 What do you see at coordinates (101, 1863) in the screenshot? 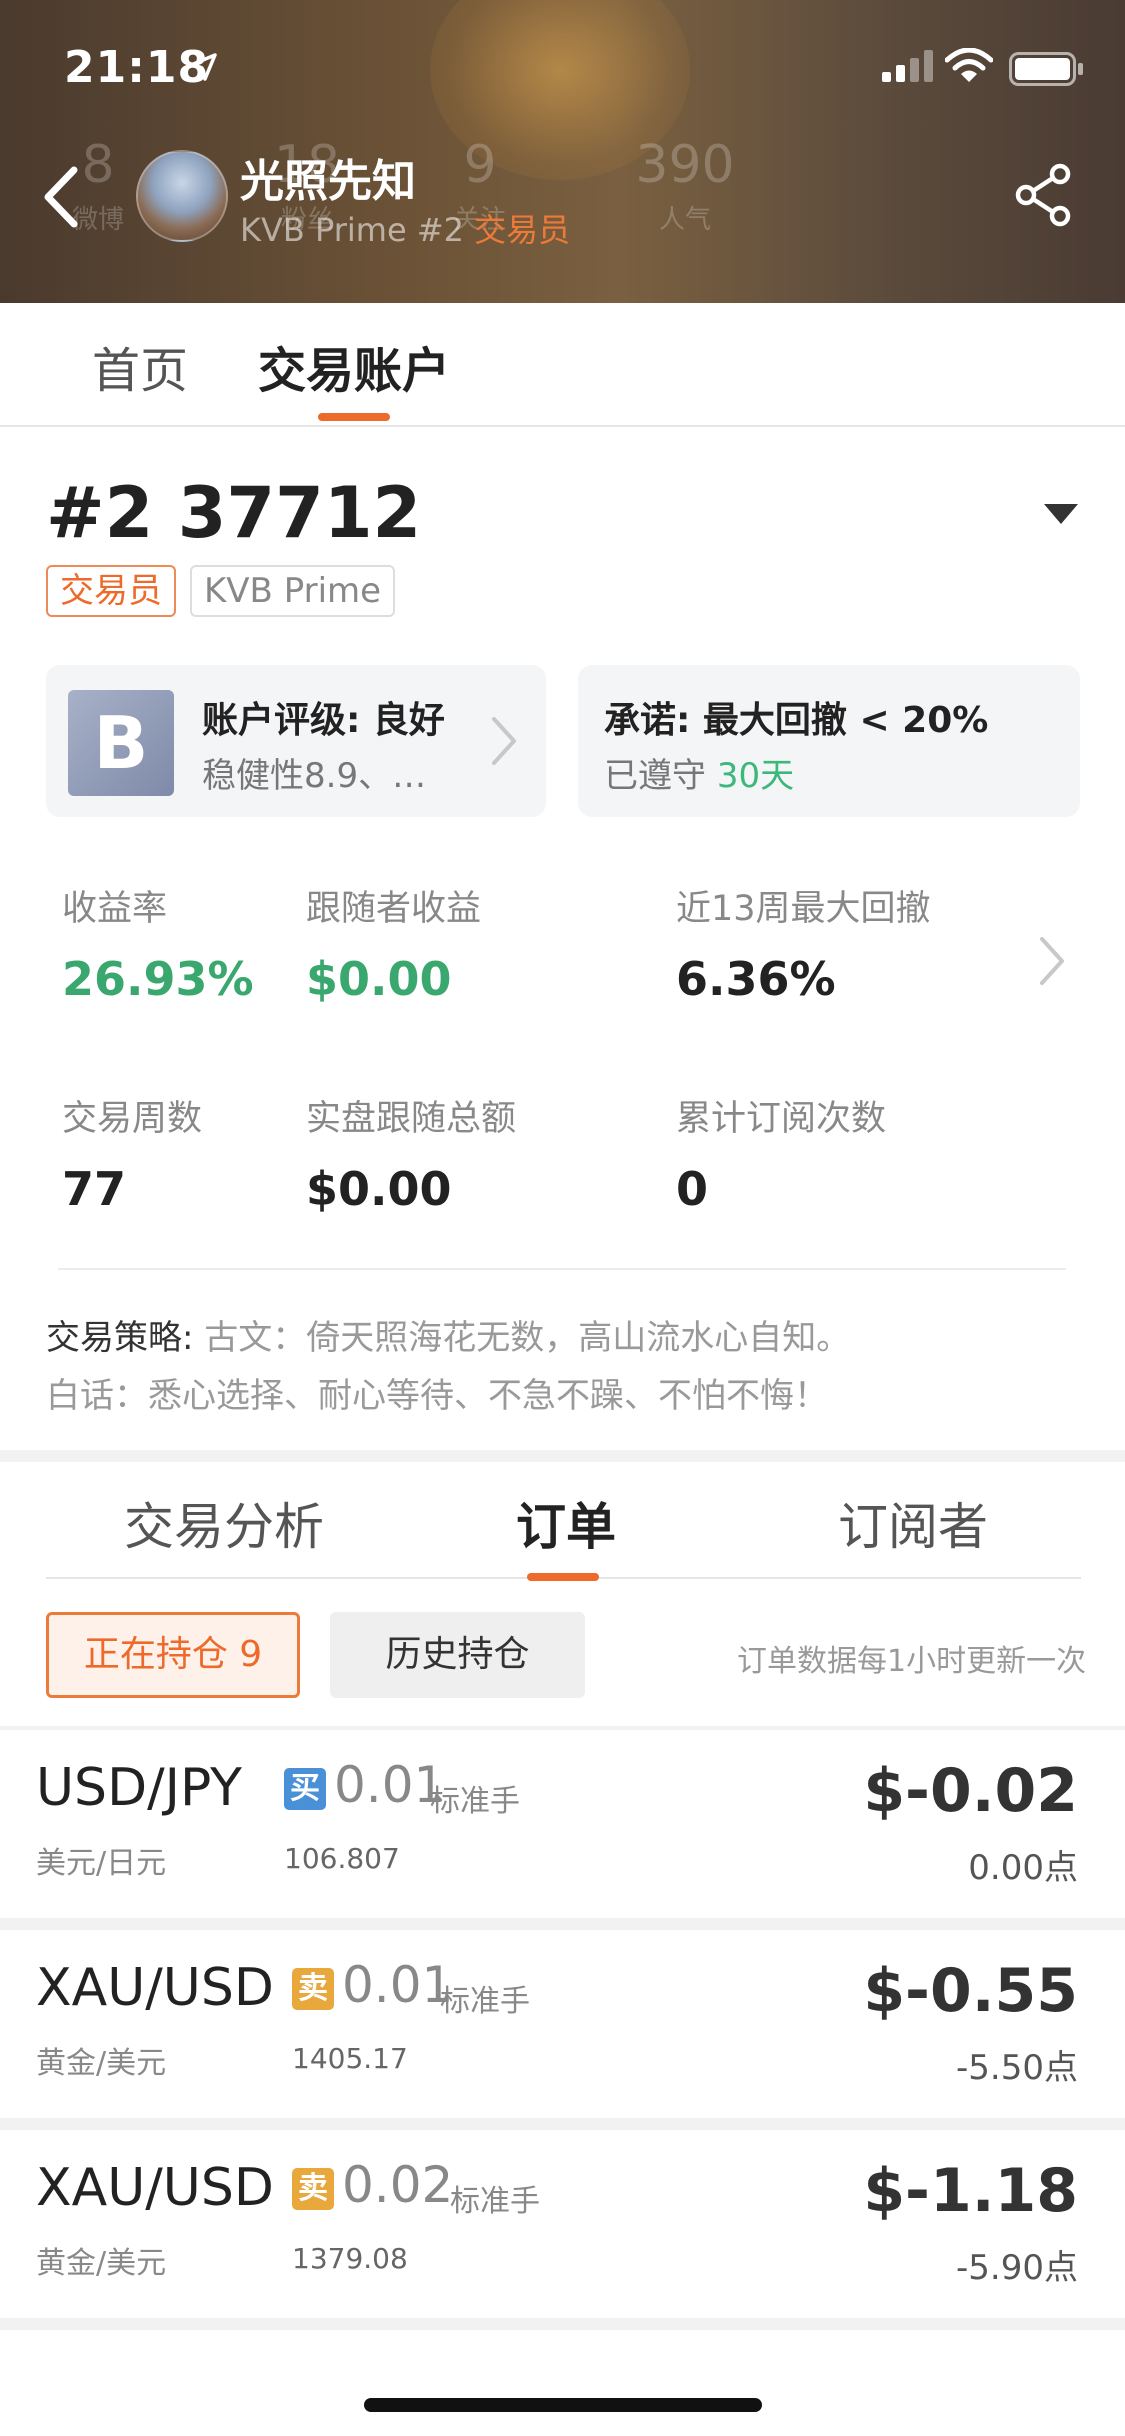
I see `order-pair-cn: 美元/日元` at bounding box center [101, 1863].